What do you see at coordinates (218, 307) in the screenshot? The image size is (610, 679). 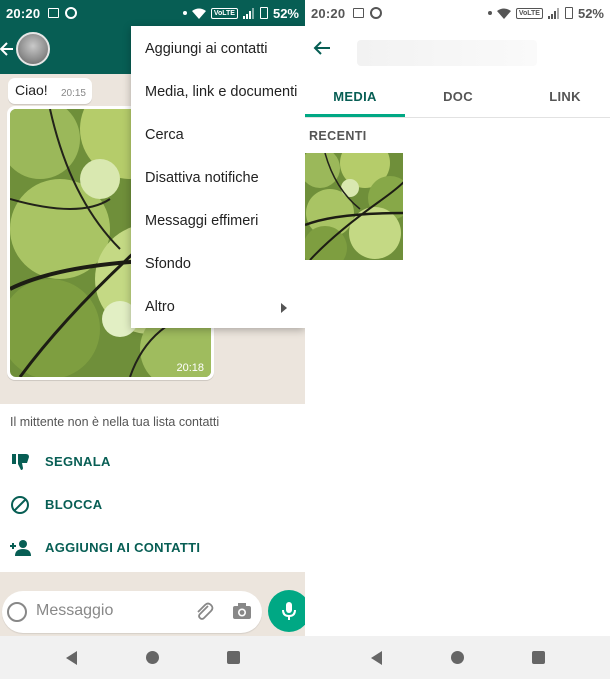 I see `menu-item-more: Altro` at bounding box center [218, 307].